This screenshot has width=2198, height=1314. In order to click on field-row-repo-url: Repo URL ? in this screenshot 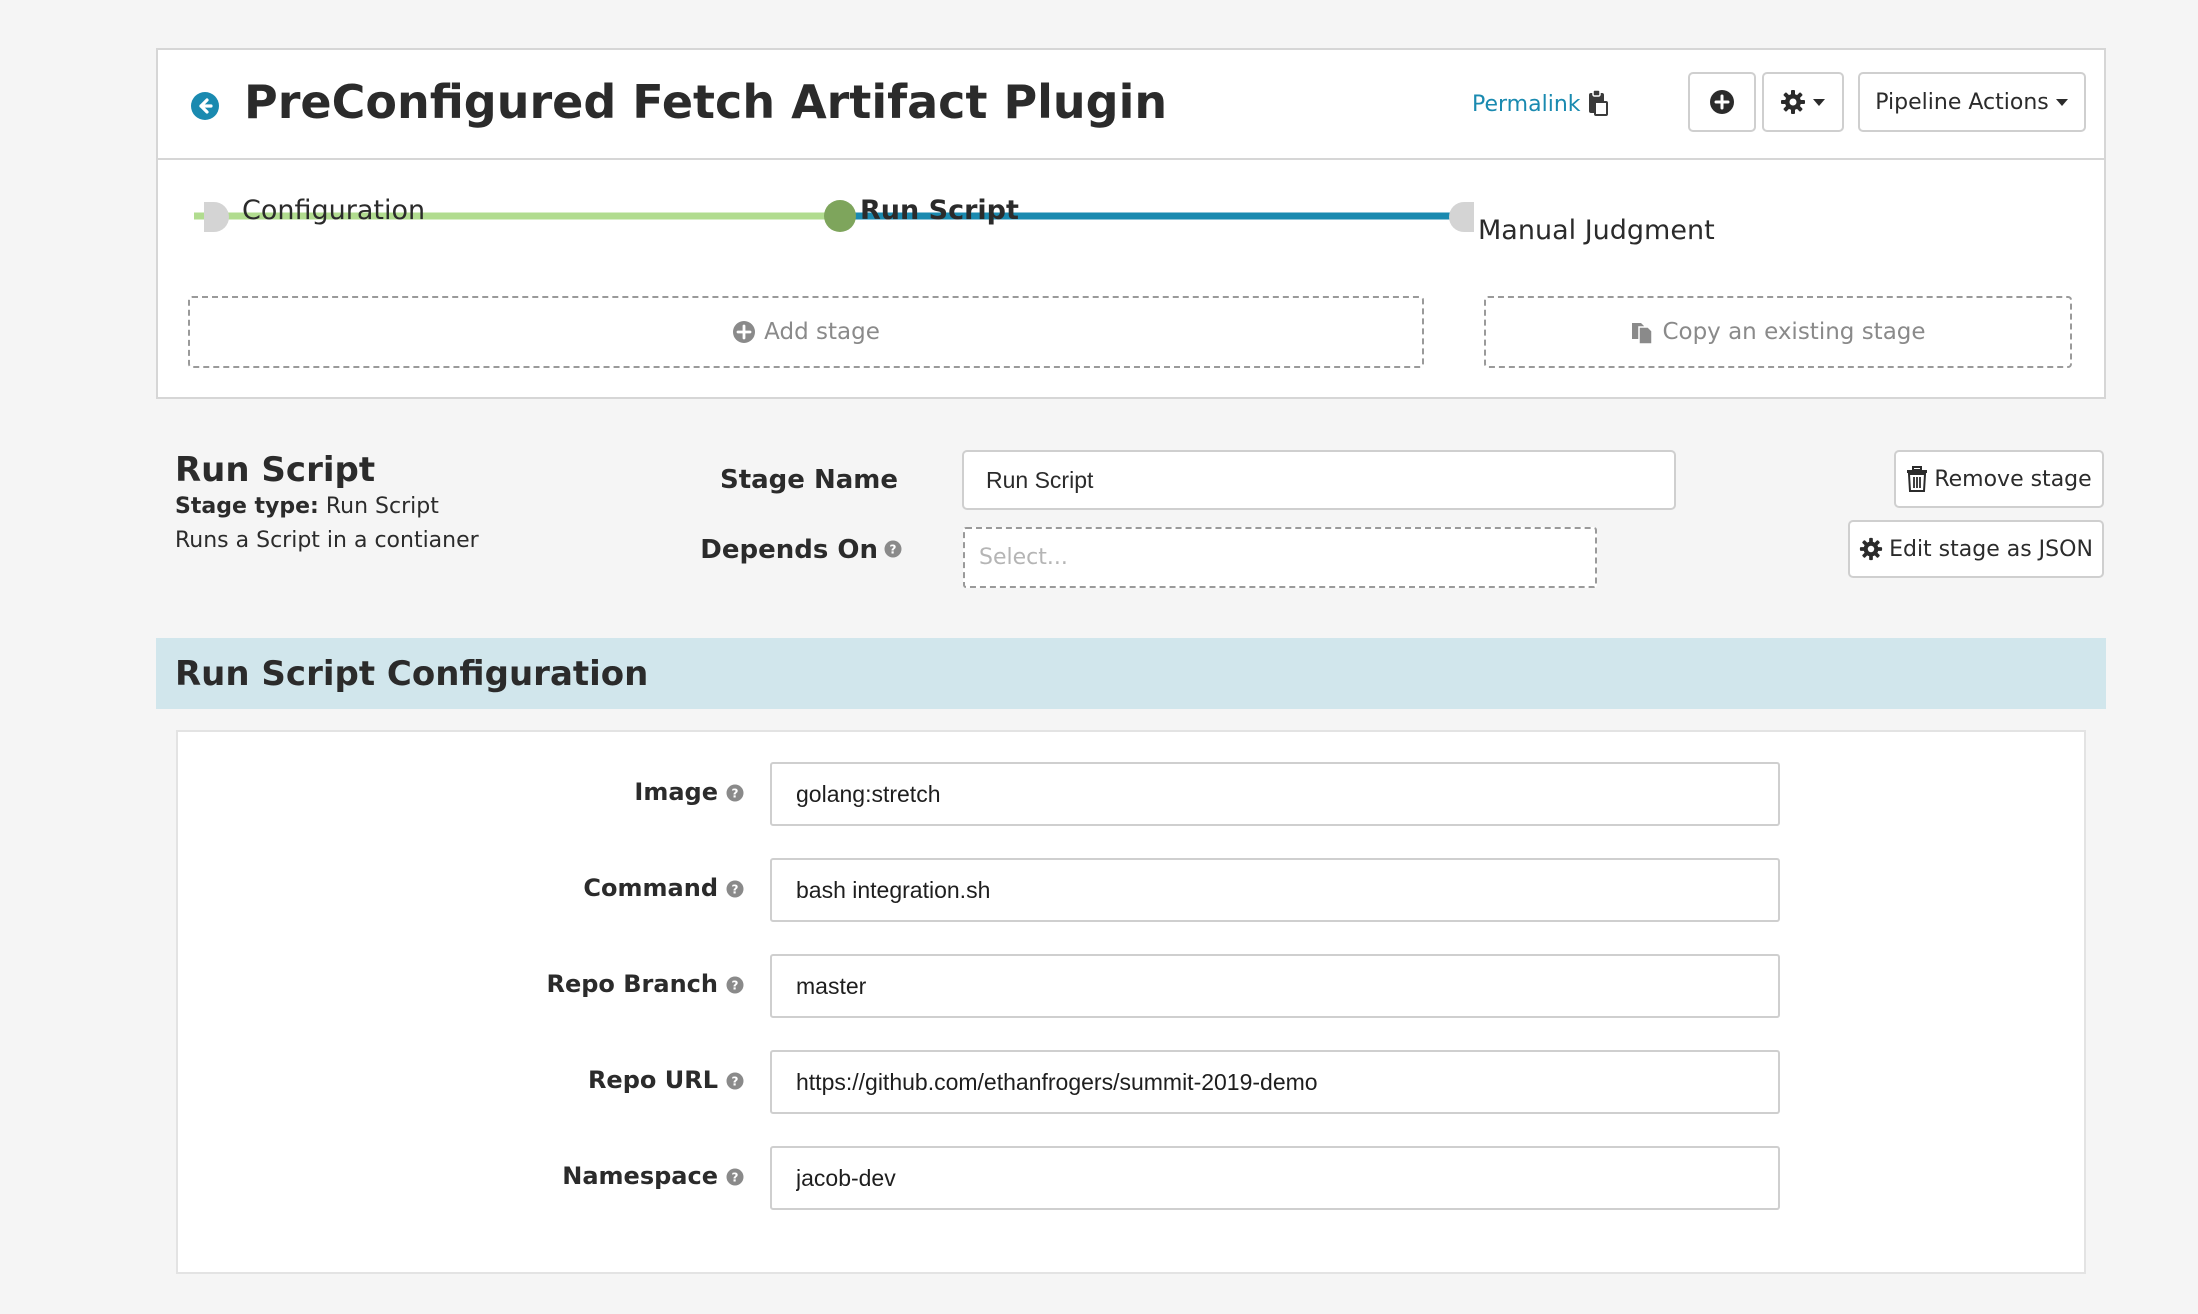, I will do `click(1131, 1082)`.